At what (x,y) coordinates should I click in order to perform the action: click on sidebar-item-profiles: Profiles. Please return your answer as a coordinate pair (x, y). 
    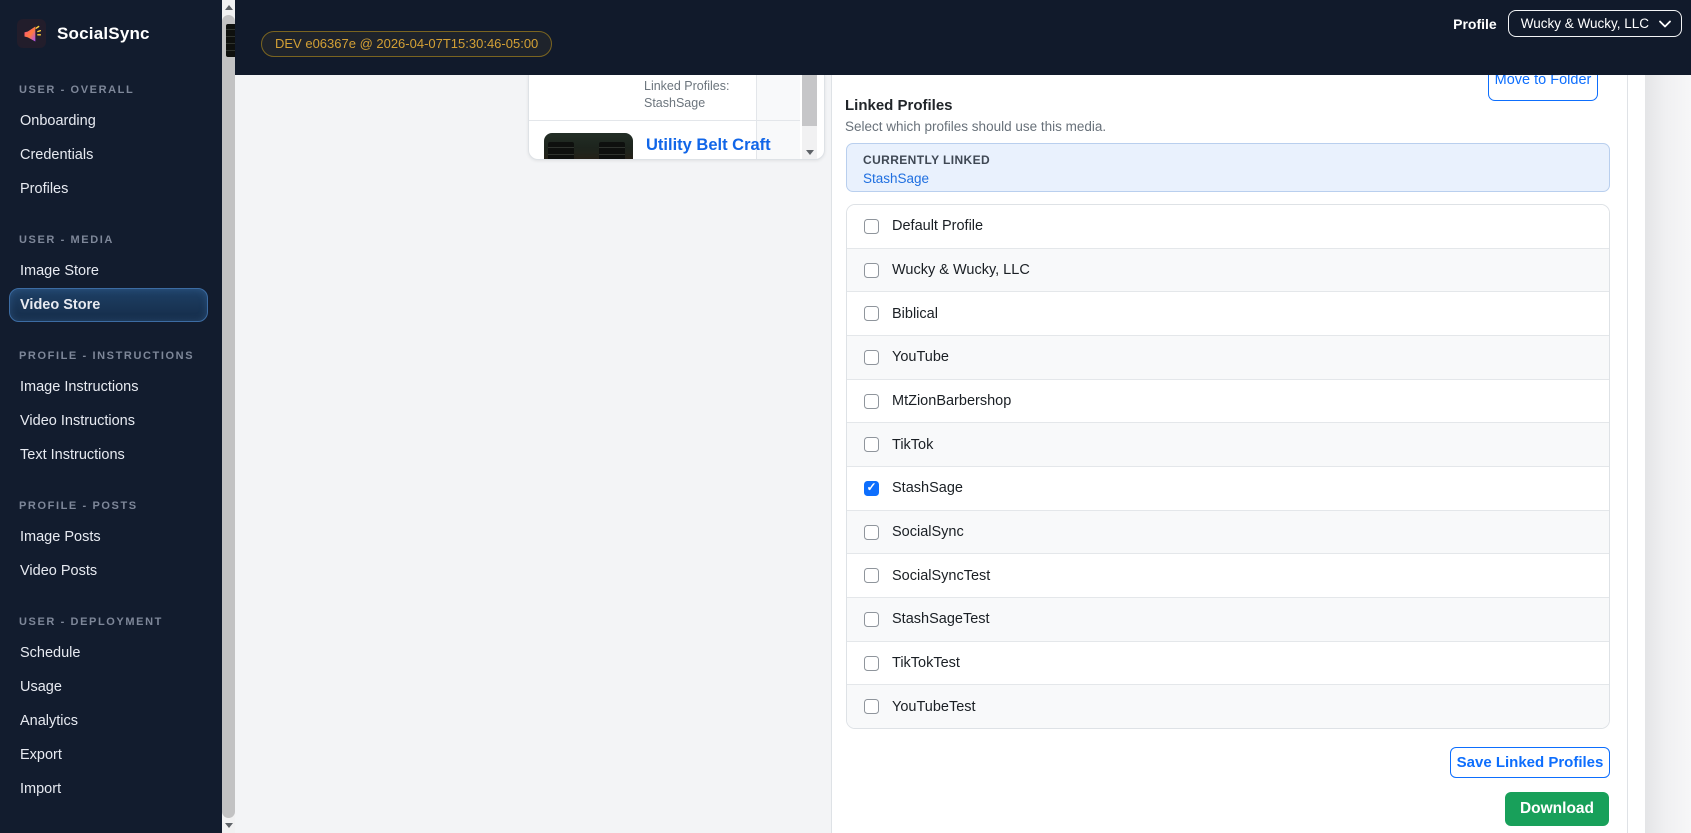
    Looking at the image, I should click on (108, 189).